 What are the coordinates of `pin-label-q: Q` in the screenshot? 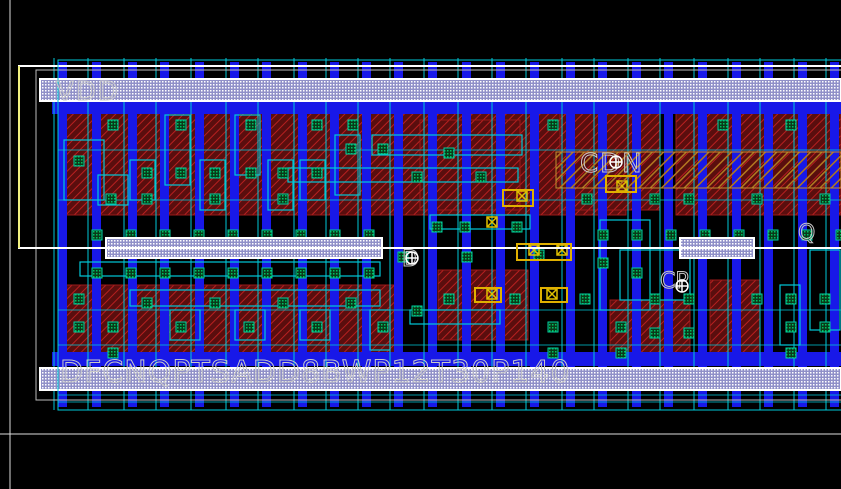 It's located at (807, 234).